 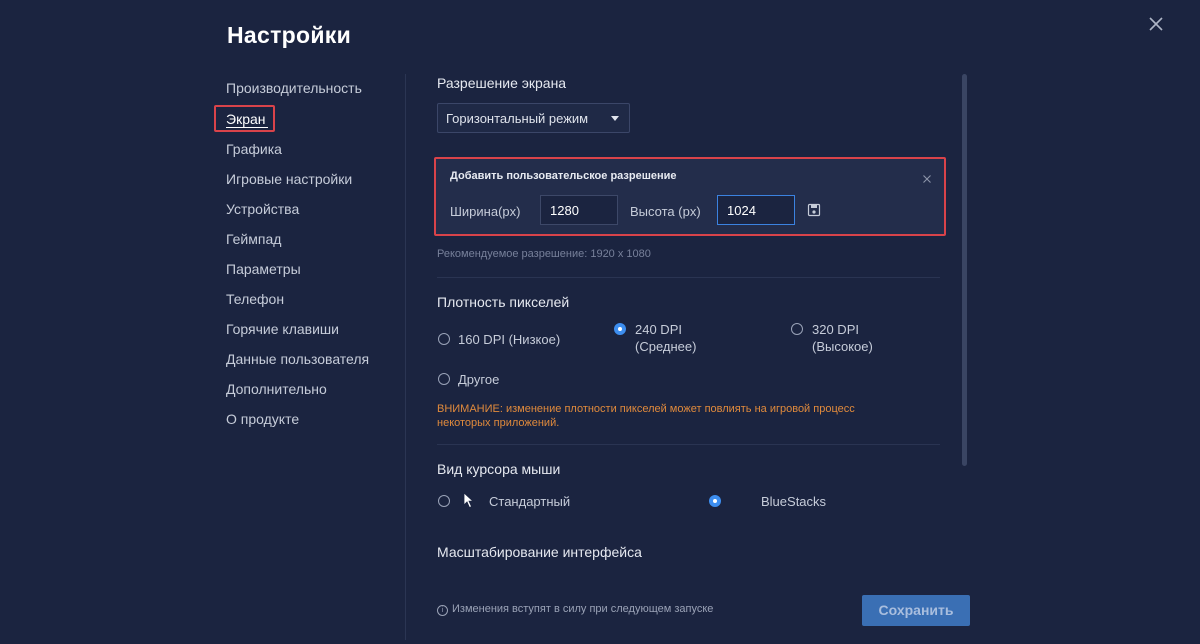 I want to click on custom-resolution-title: Добавить пользовательское разрешение, so click(x=563, y=176).